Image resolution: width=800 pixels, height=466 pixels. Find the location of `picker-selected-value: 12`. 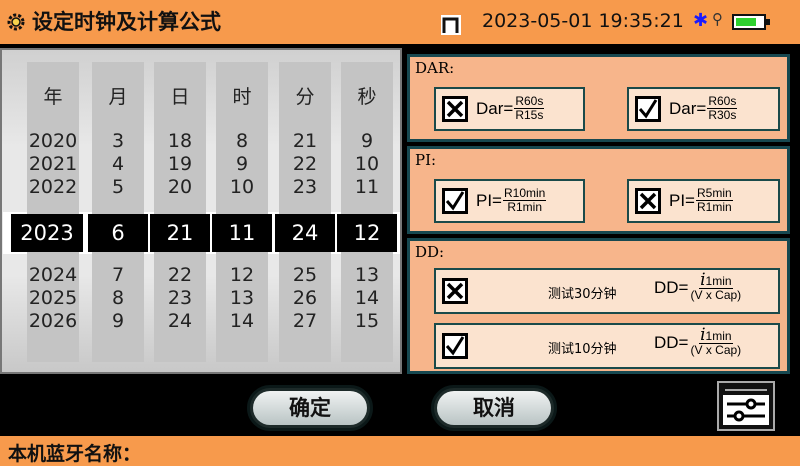

picker-selected-value: 12 is located at coordinates (367, 233).